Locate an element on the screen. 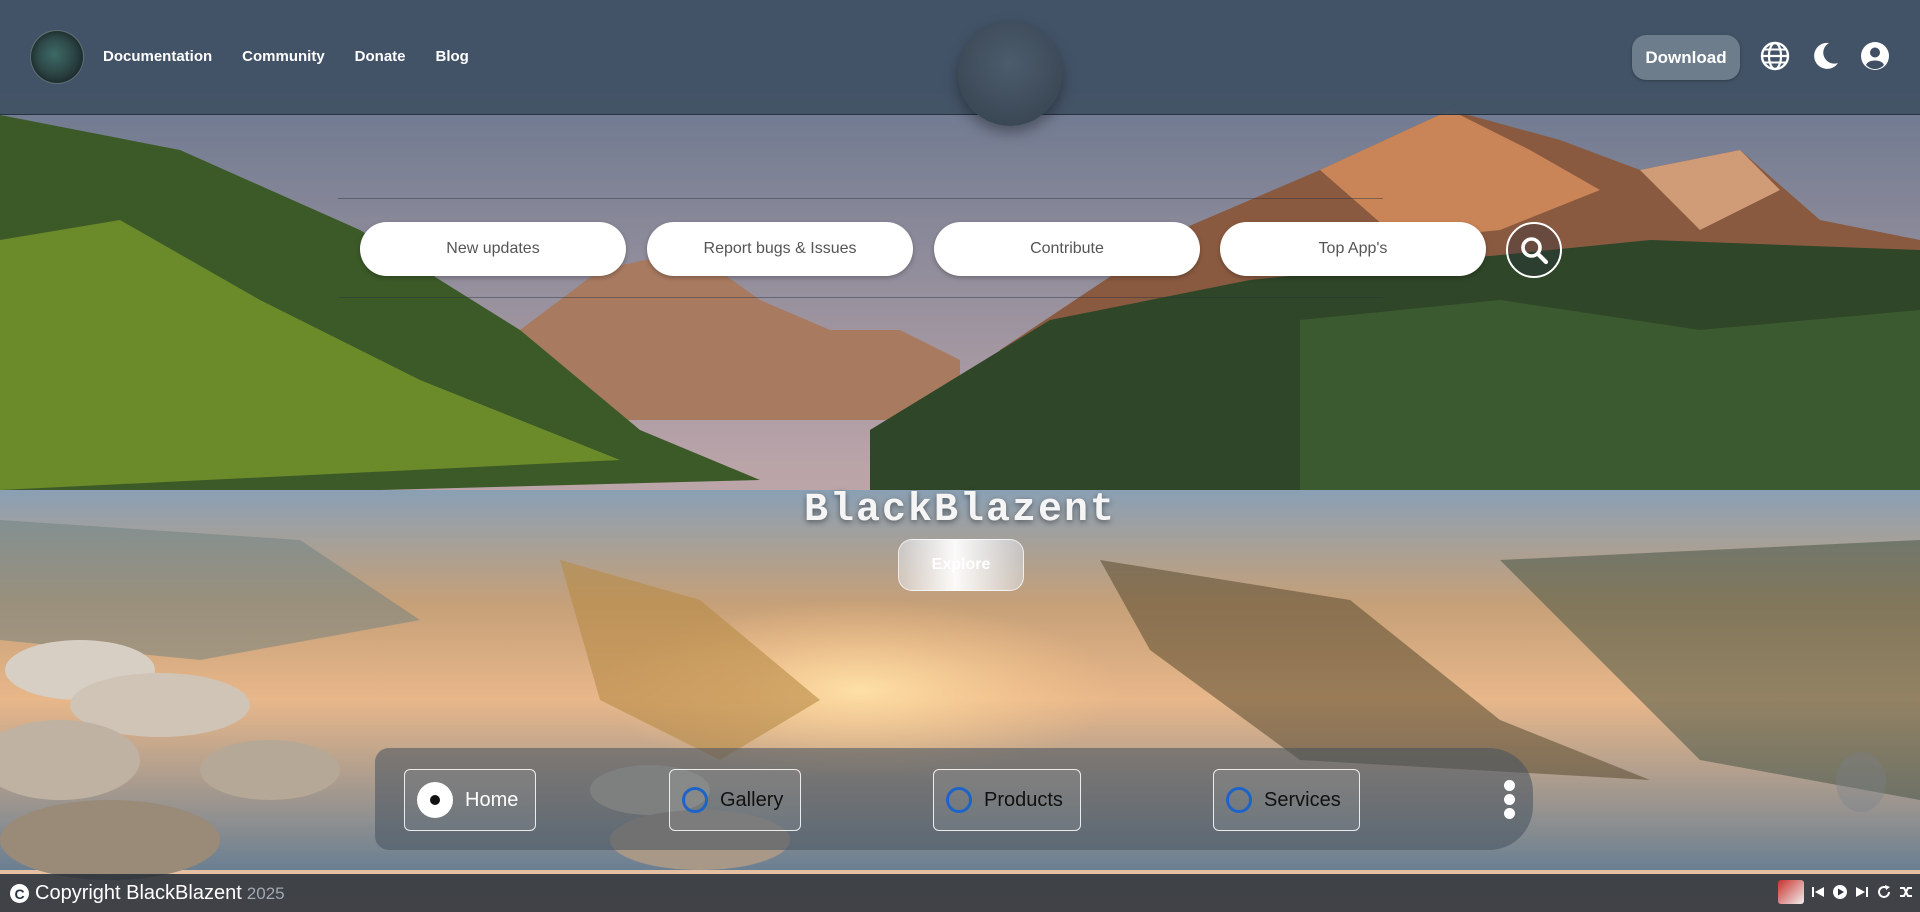 Image resolution: width=1920 pixels, height=912 pixels. floating-action-bubble is located at coordinates (1861, 782).